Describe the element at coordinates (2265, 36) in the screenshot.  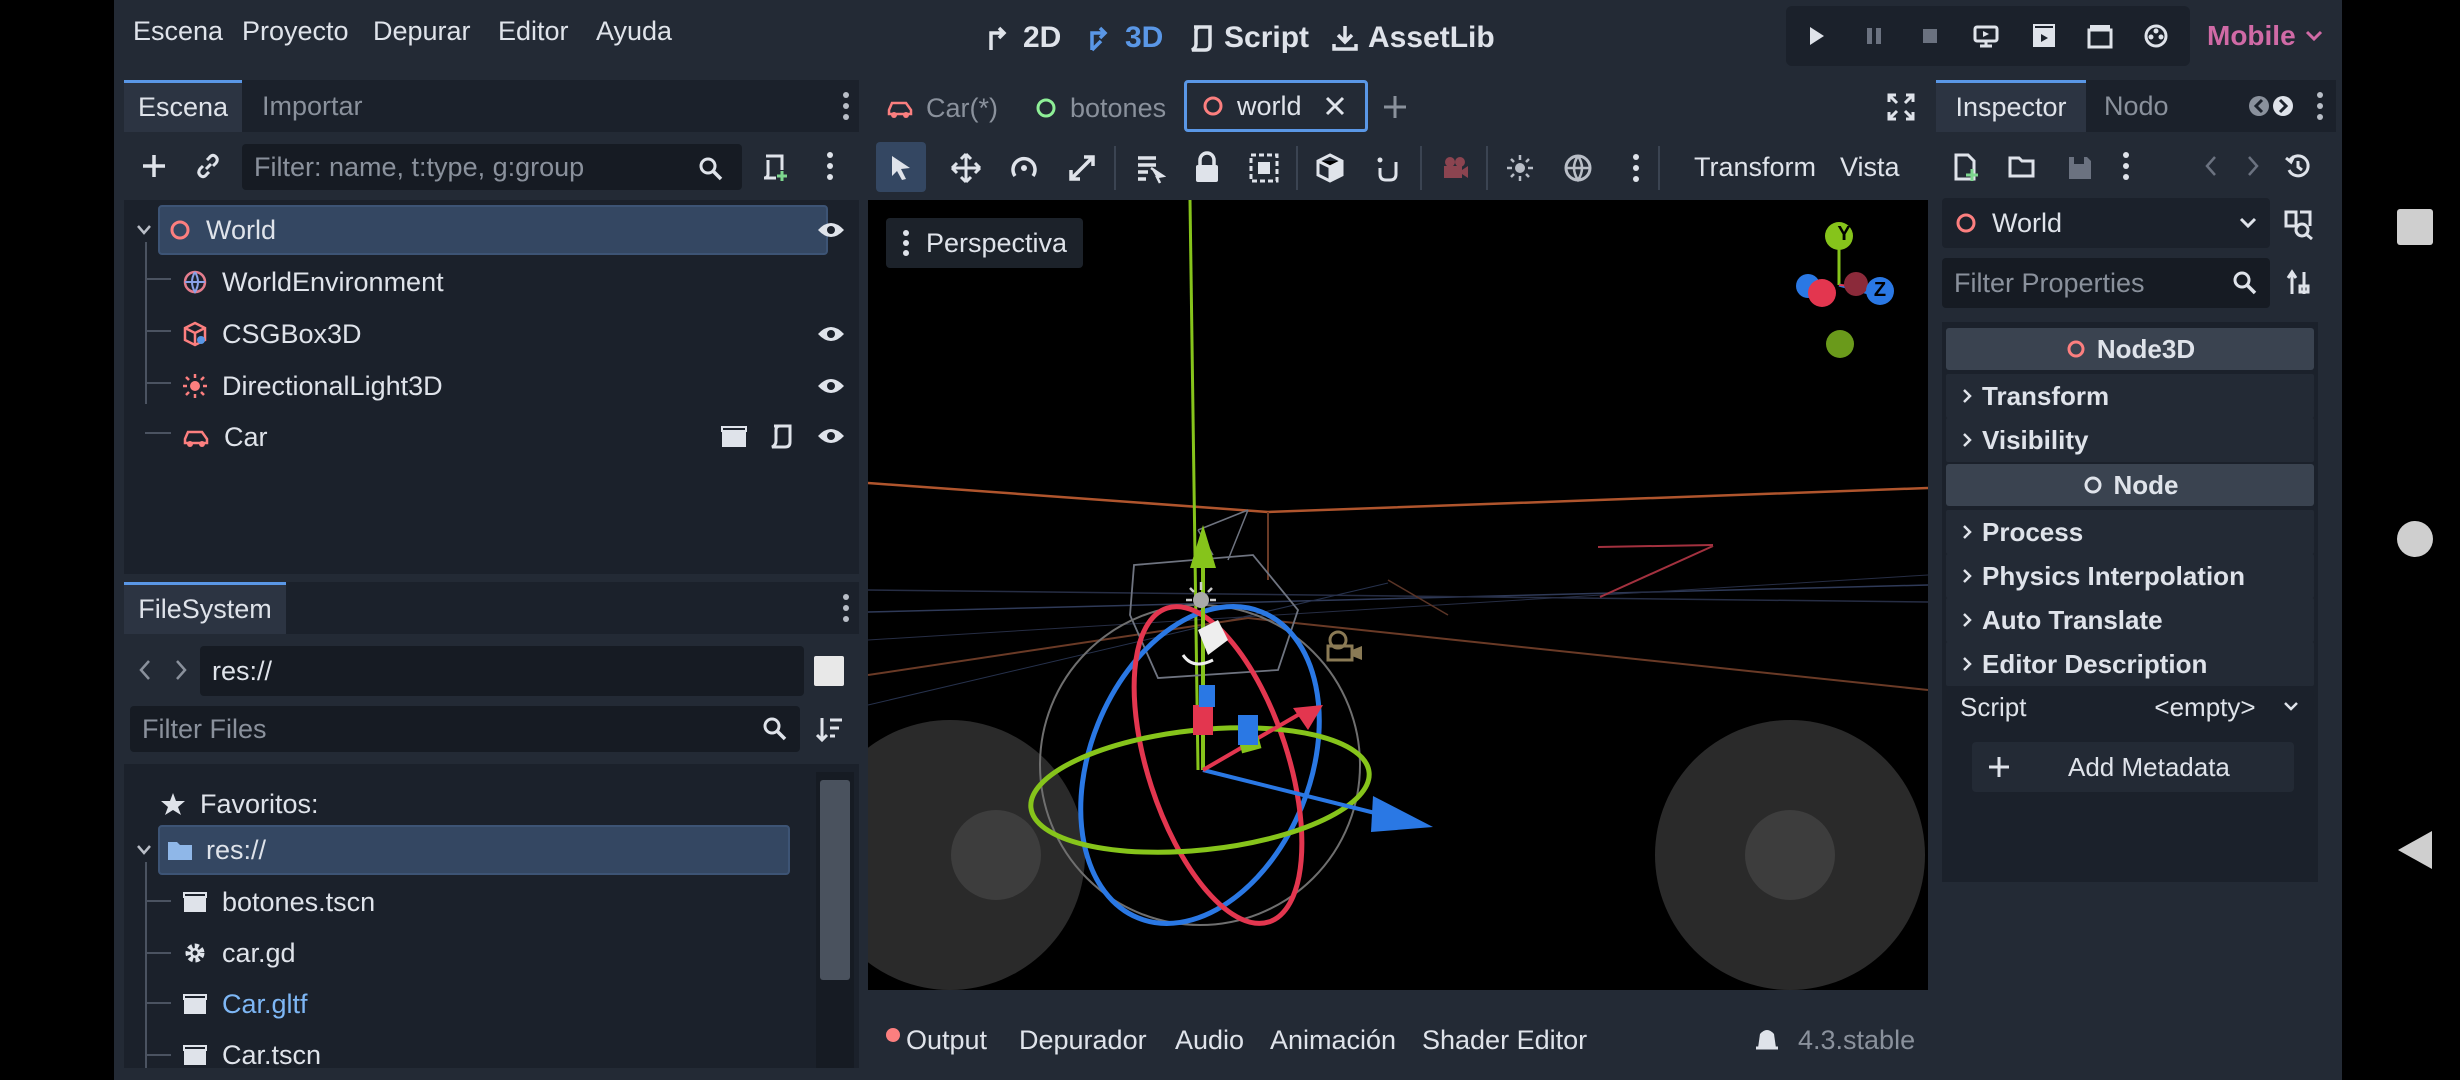
I see `renderer-dropdown: Mobile` at that location.